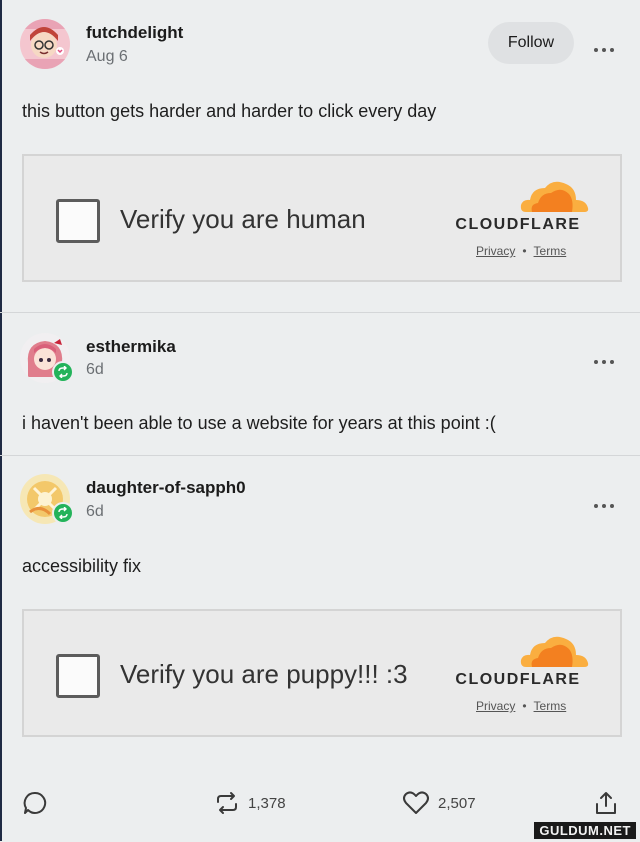  What do you see at coordinates (227, 803) in the screenshot?
I see `reblog-icon` at bounding box center [227, 803].